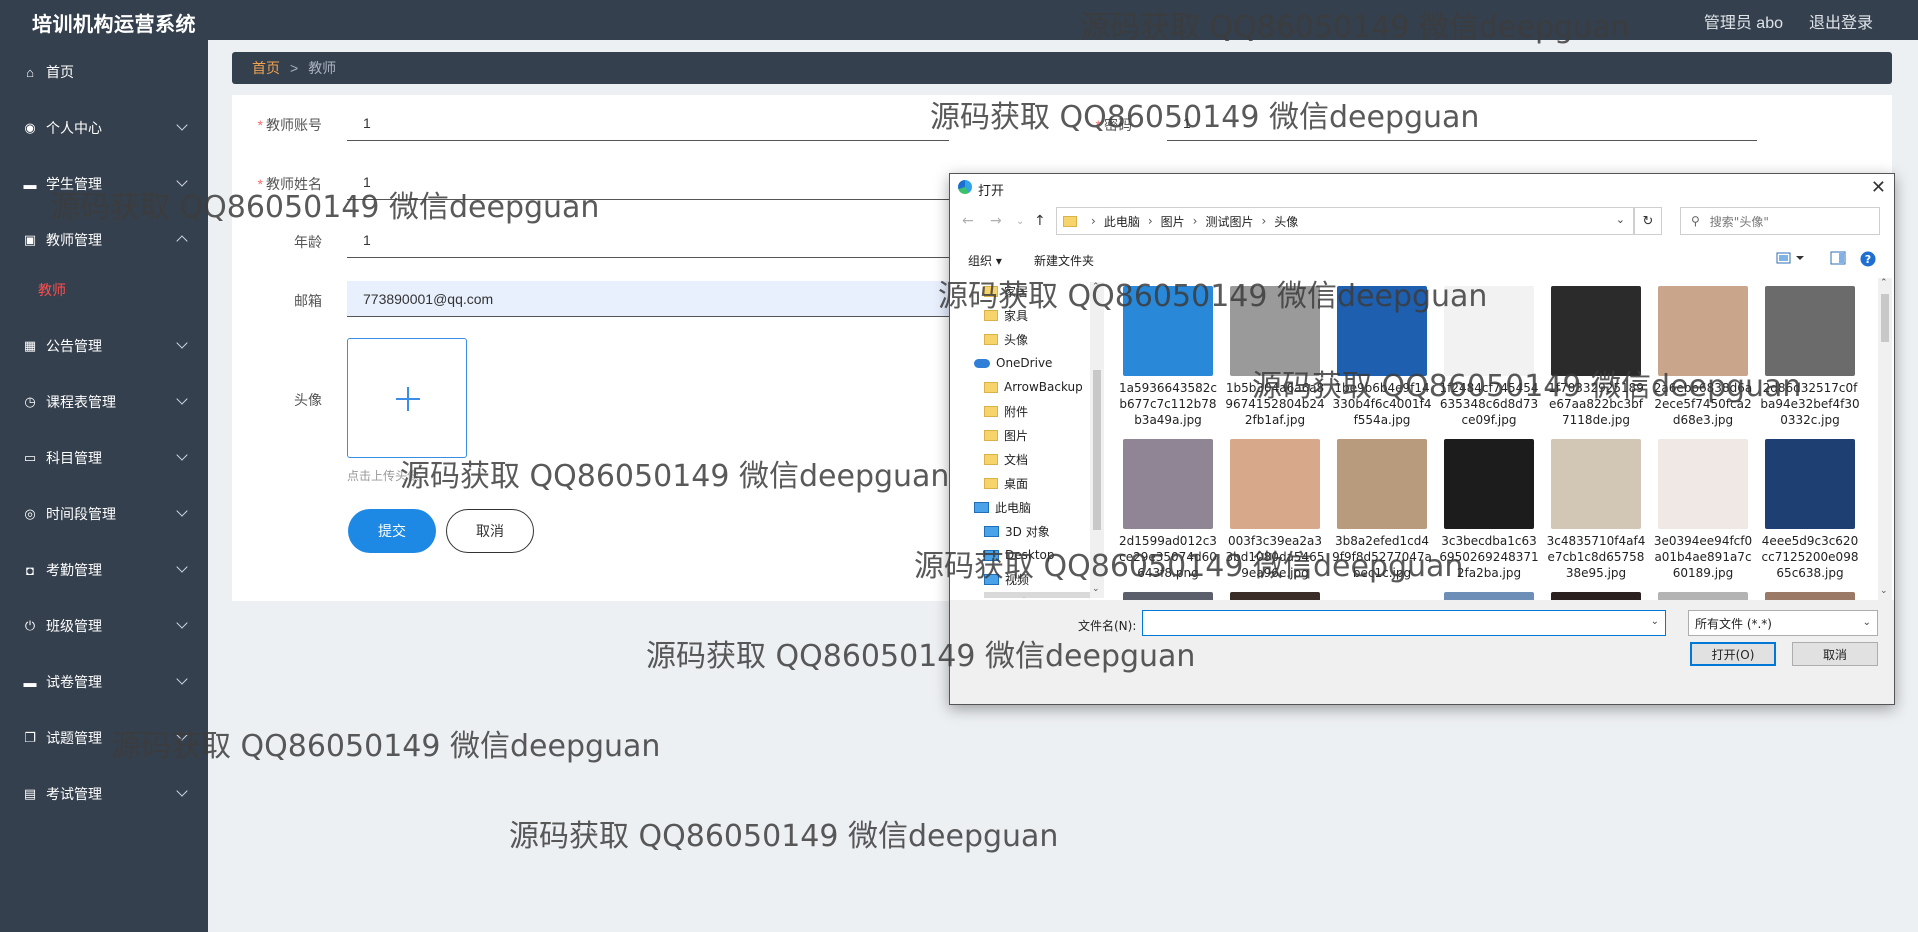 The image size is (1918, 932). What do you see at coordinates (1275, 510) in the screenshot?
I see `file-item: 003f3c39ea2a33bd1080da54659ea96e.jpg` at bounding box center [1275, 510].